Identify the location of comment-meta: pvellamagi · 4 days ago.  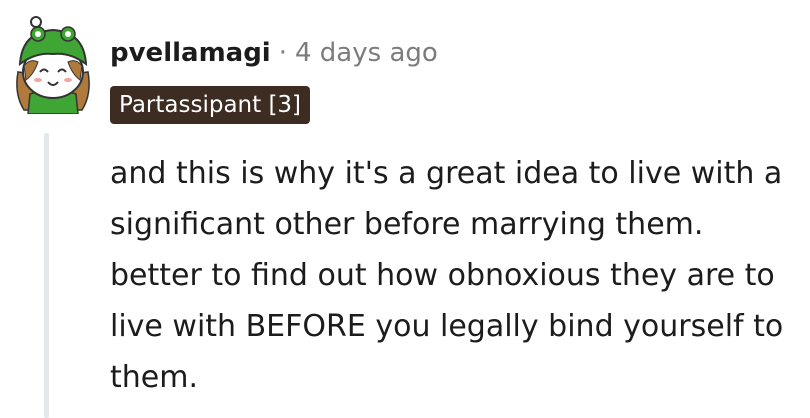
(274, 53).